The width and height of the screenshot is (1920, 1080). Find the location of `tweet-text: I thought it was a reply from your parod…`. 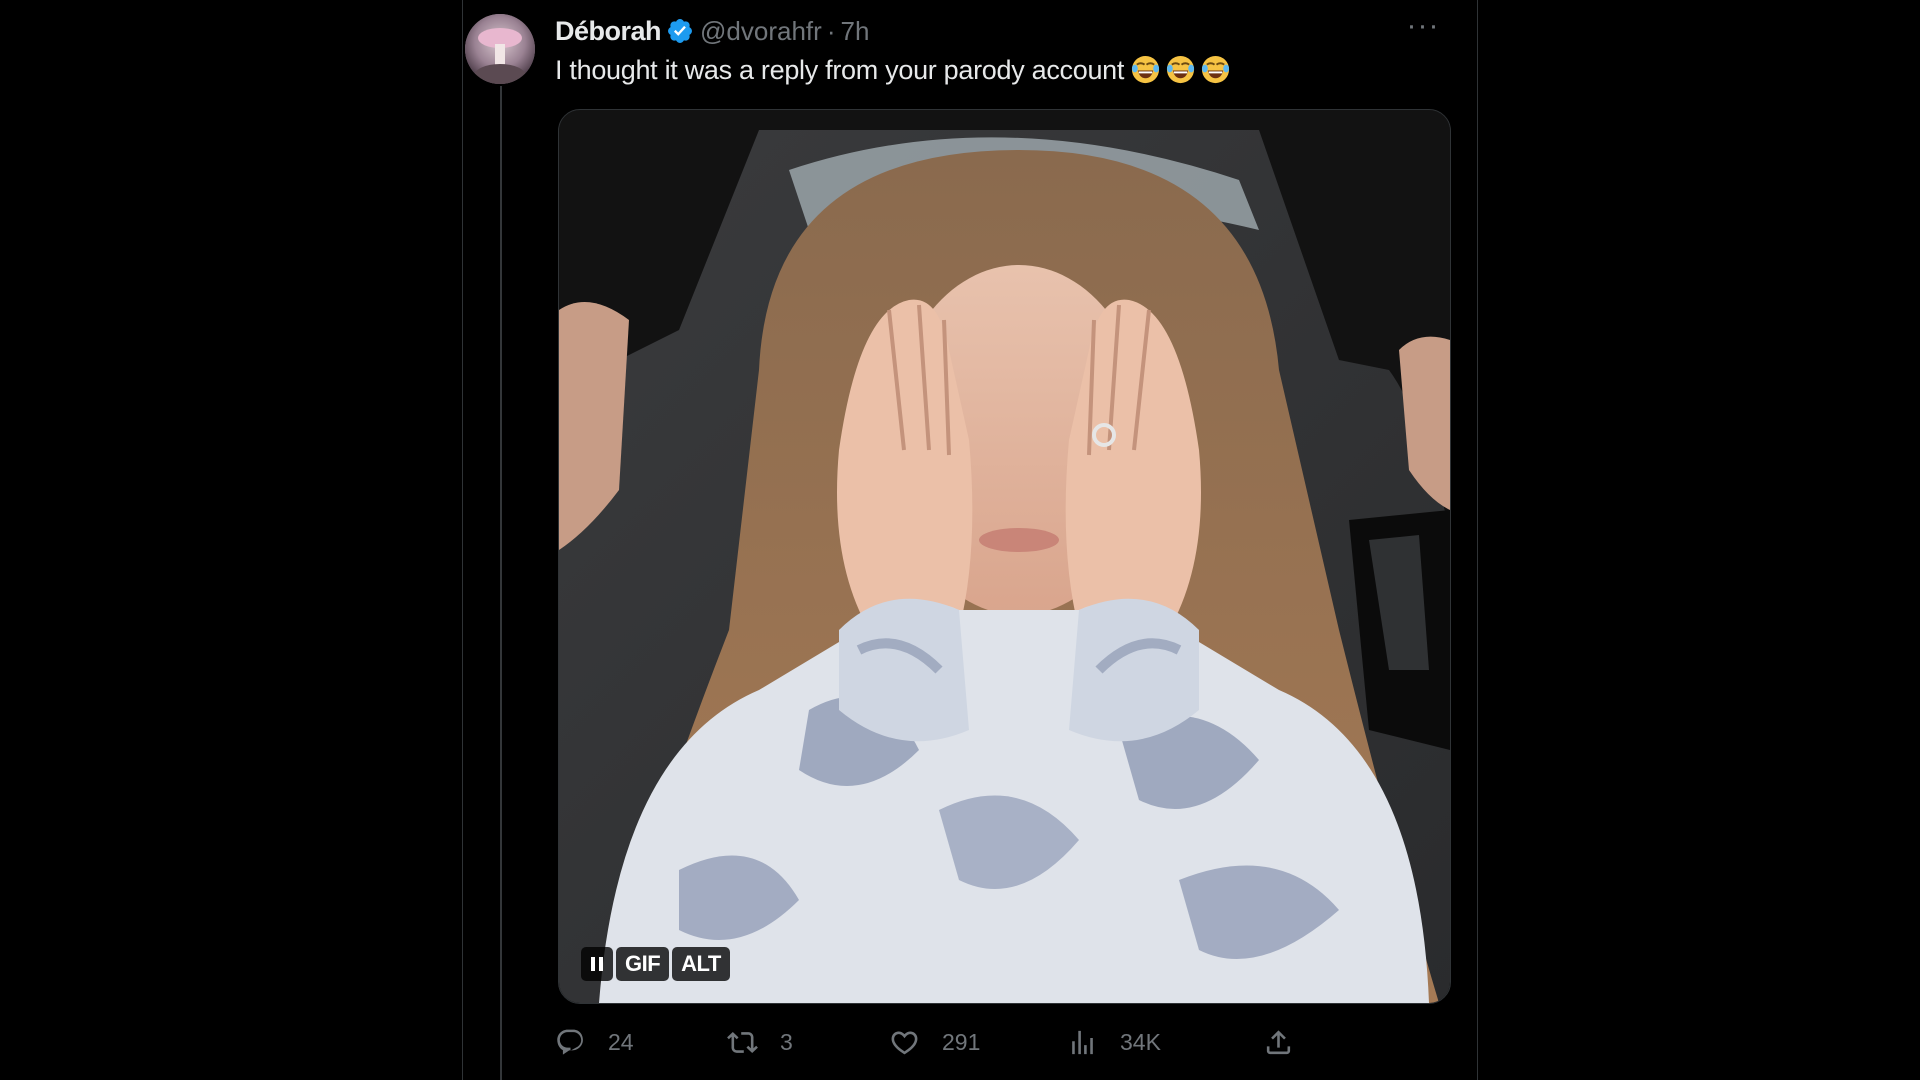

tweet-text: I thought it was a reply from your parod… is located at coordinates (893, 70).